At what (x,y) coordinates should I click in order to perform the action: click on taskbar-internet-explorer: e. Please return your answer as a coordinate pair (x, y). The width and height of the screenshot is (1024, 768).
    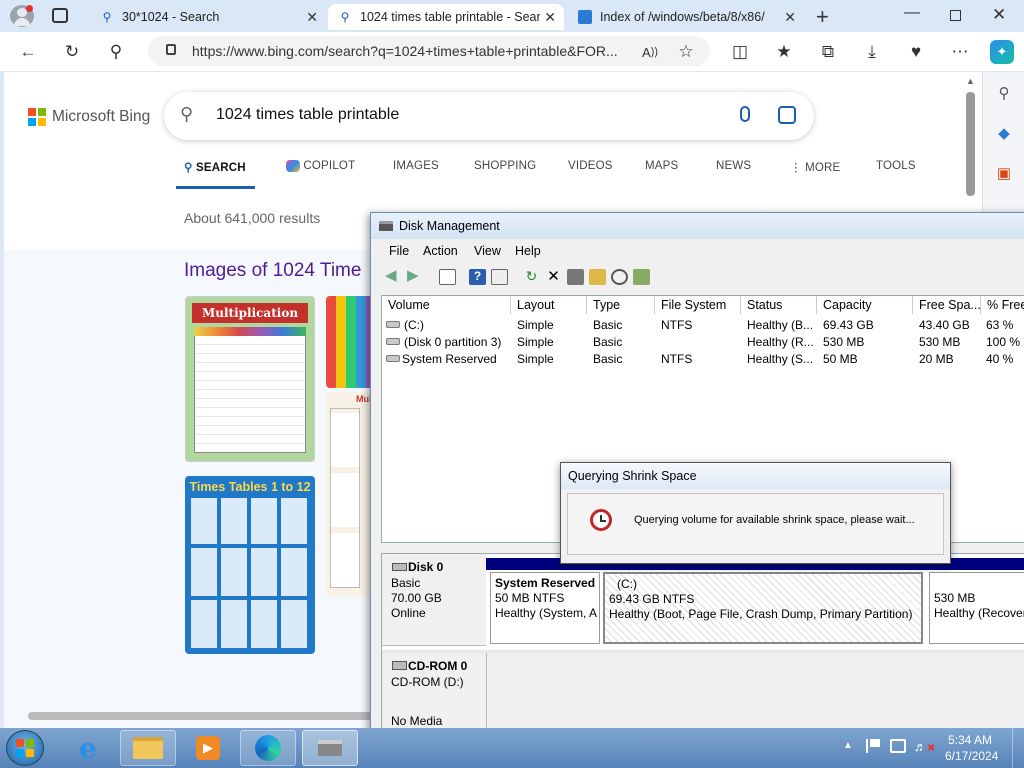
    Looking at the image, I should click on (88, 748).